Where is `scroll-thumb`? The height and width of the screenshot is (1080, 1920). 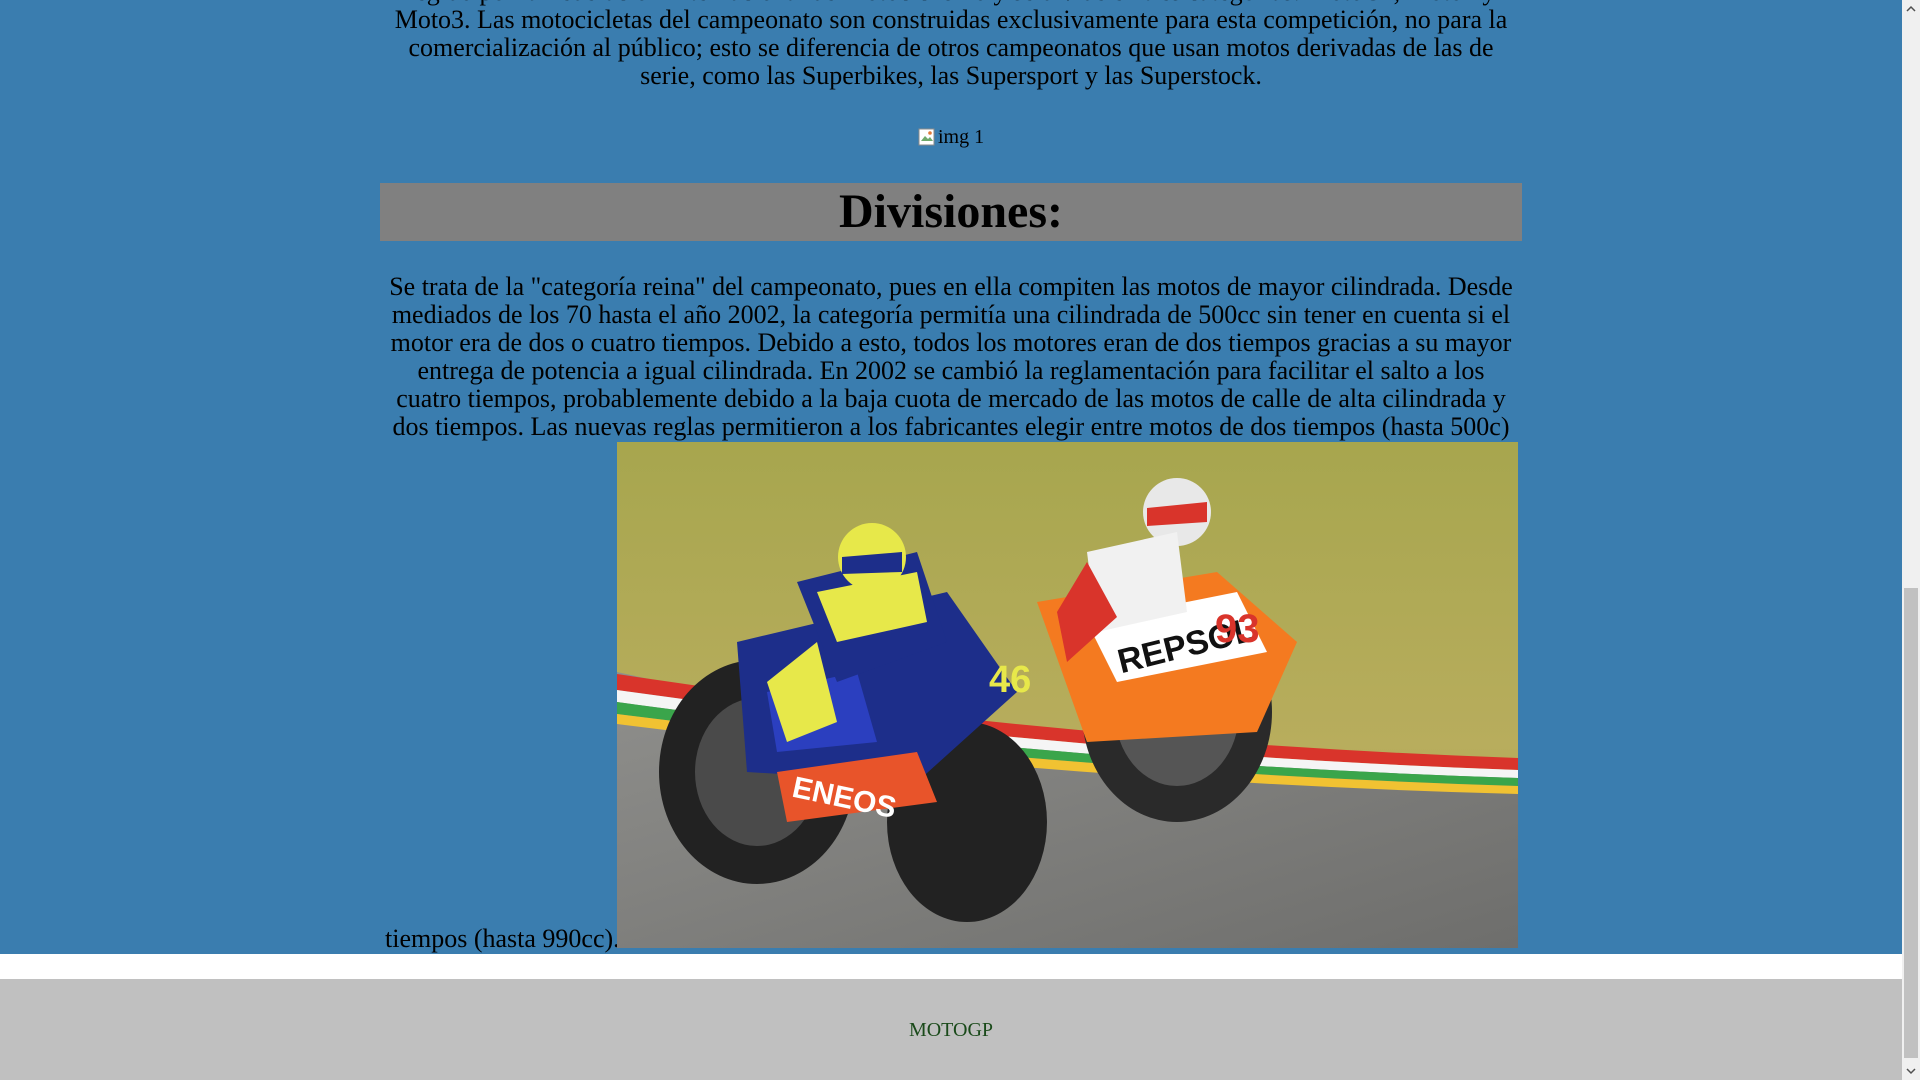 scroll-thumb is located at coordinates (1911, 823).